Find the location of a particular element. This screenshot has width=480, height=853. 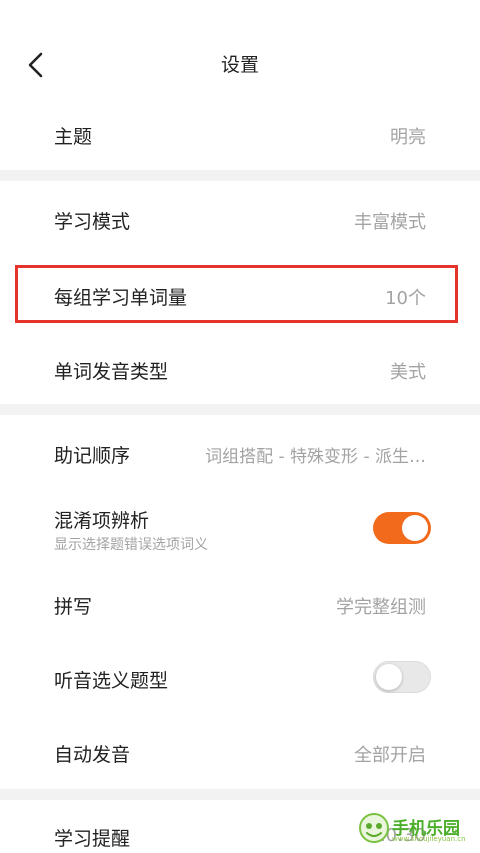

setting-label: 主题 is located at coordinates (73, 137).